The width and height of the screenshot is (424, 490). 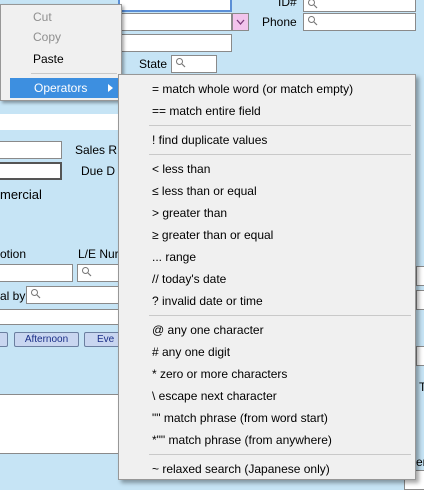 What do you see at coordinates (74, 295) in the screenshot?
I see `by-search-field` at bounding box center [74, 295].